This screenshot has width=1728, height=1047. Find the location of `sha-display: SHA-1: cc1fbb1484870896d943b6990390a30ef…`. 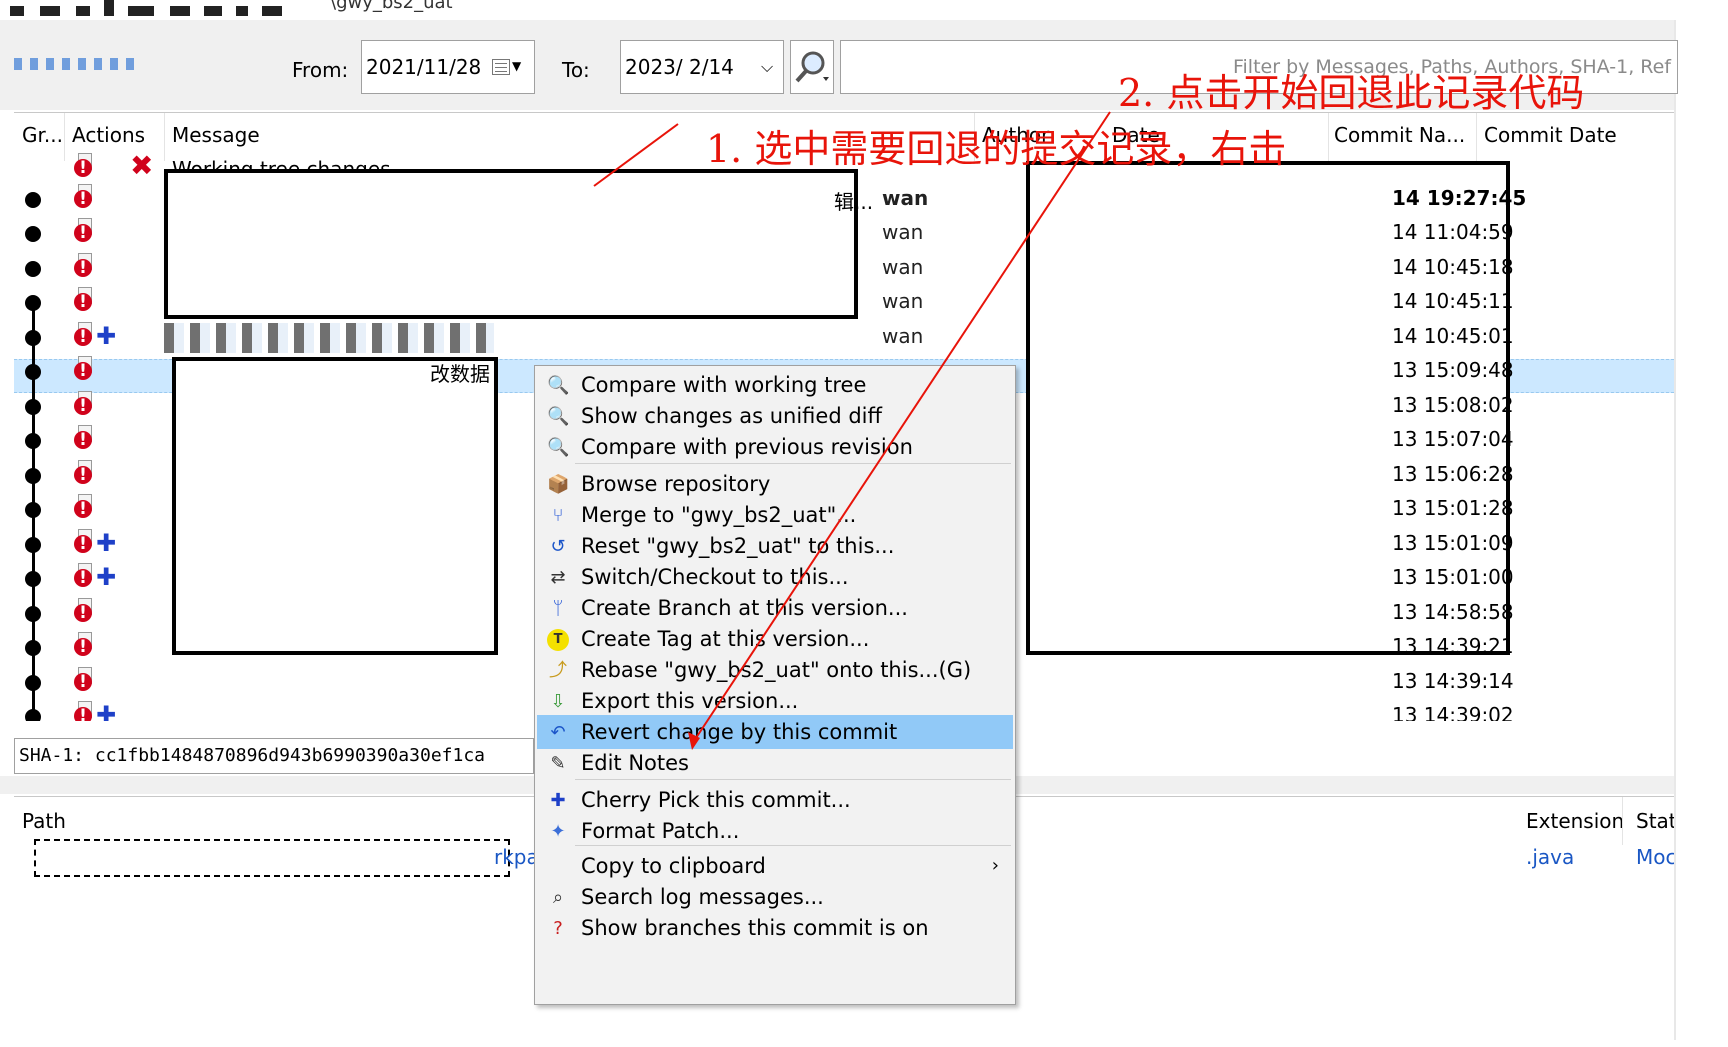

sha-display: SHA-1: cc1fbb1484870896d943b6990390a30ef… is located at coordinates (274, 756).